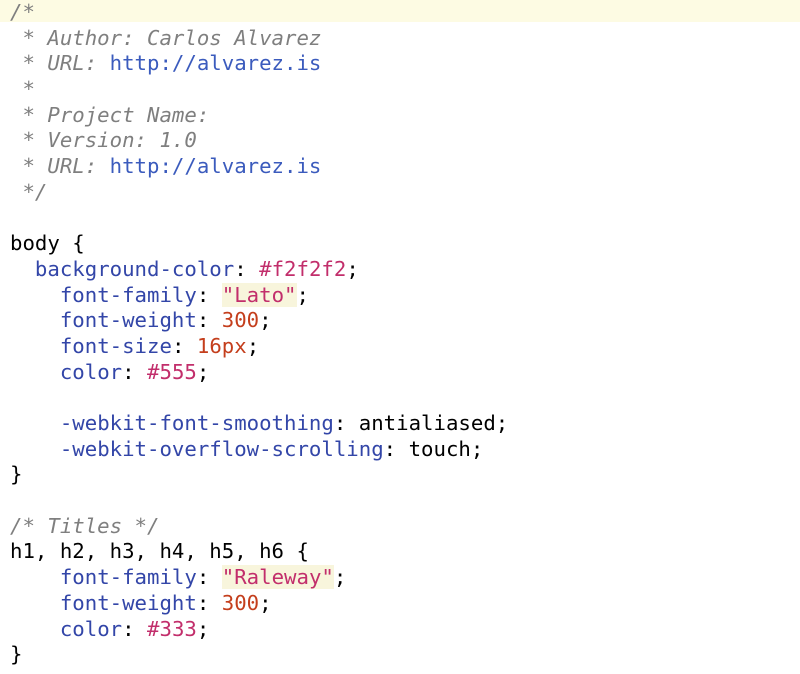 This screenshot has width=800, height=674. What do you see at coordinates (22, 89) in the screenshot?
I see `comment-token: *` at bounding box center [22, 89].